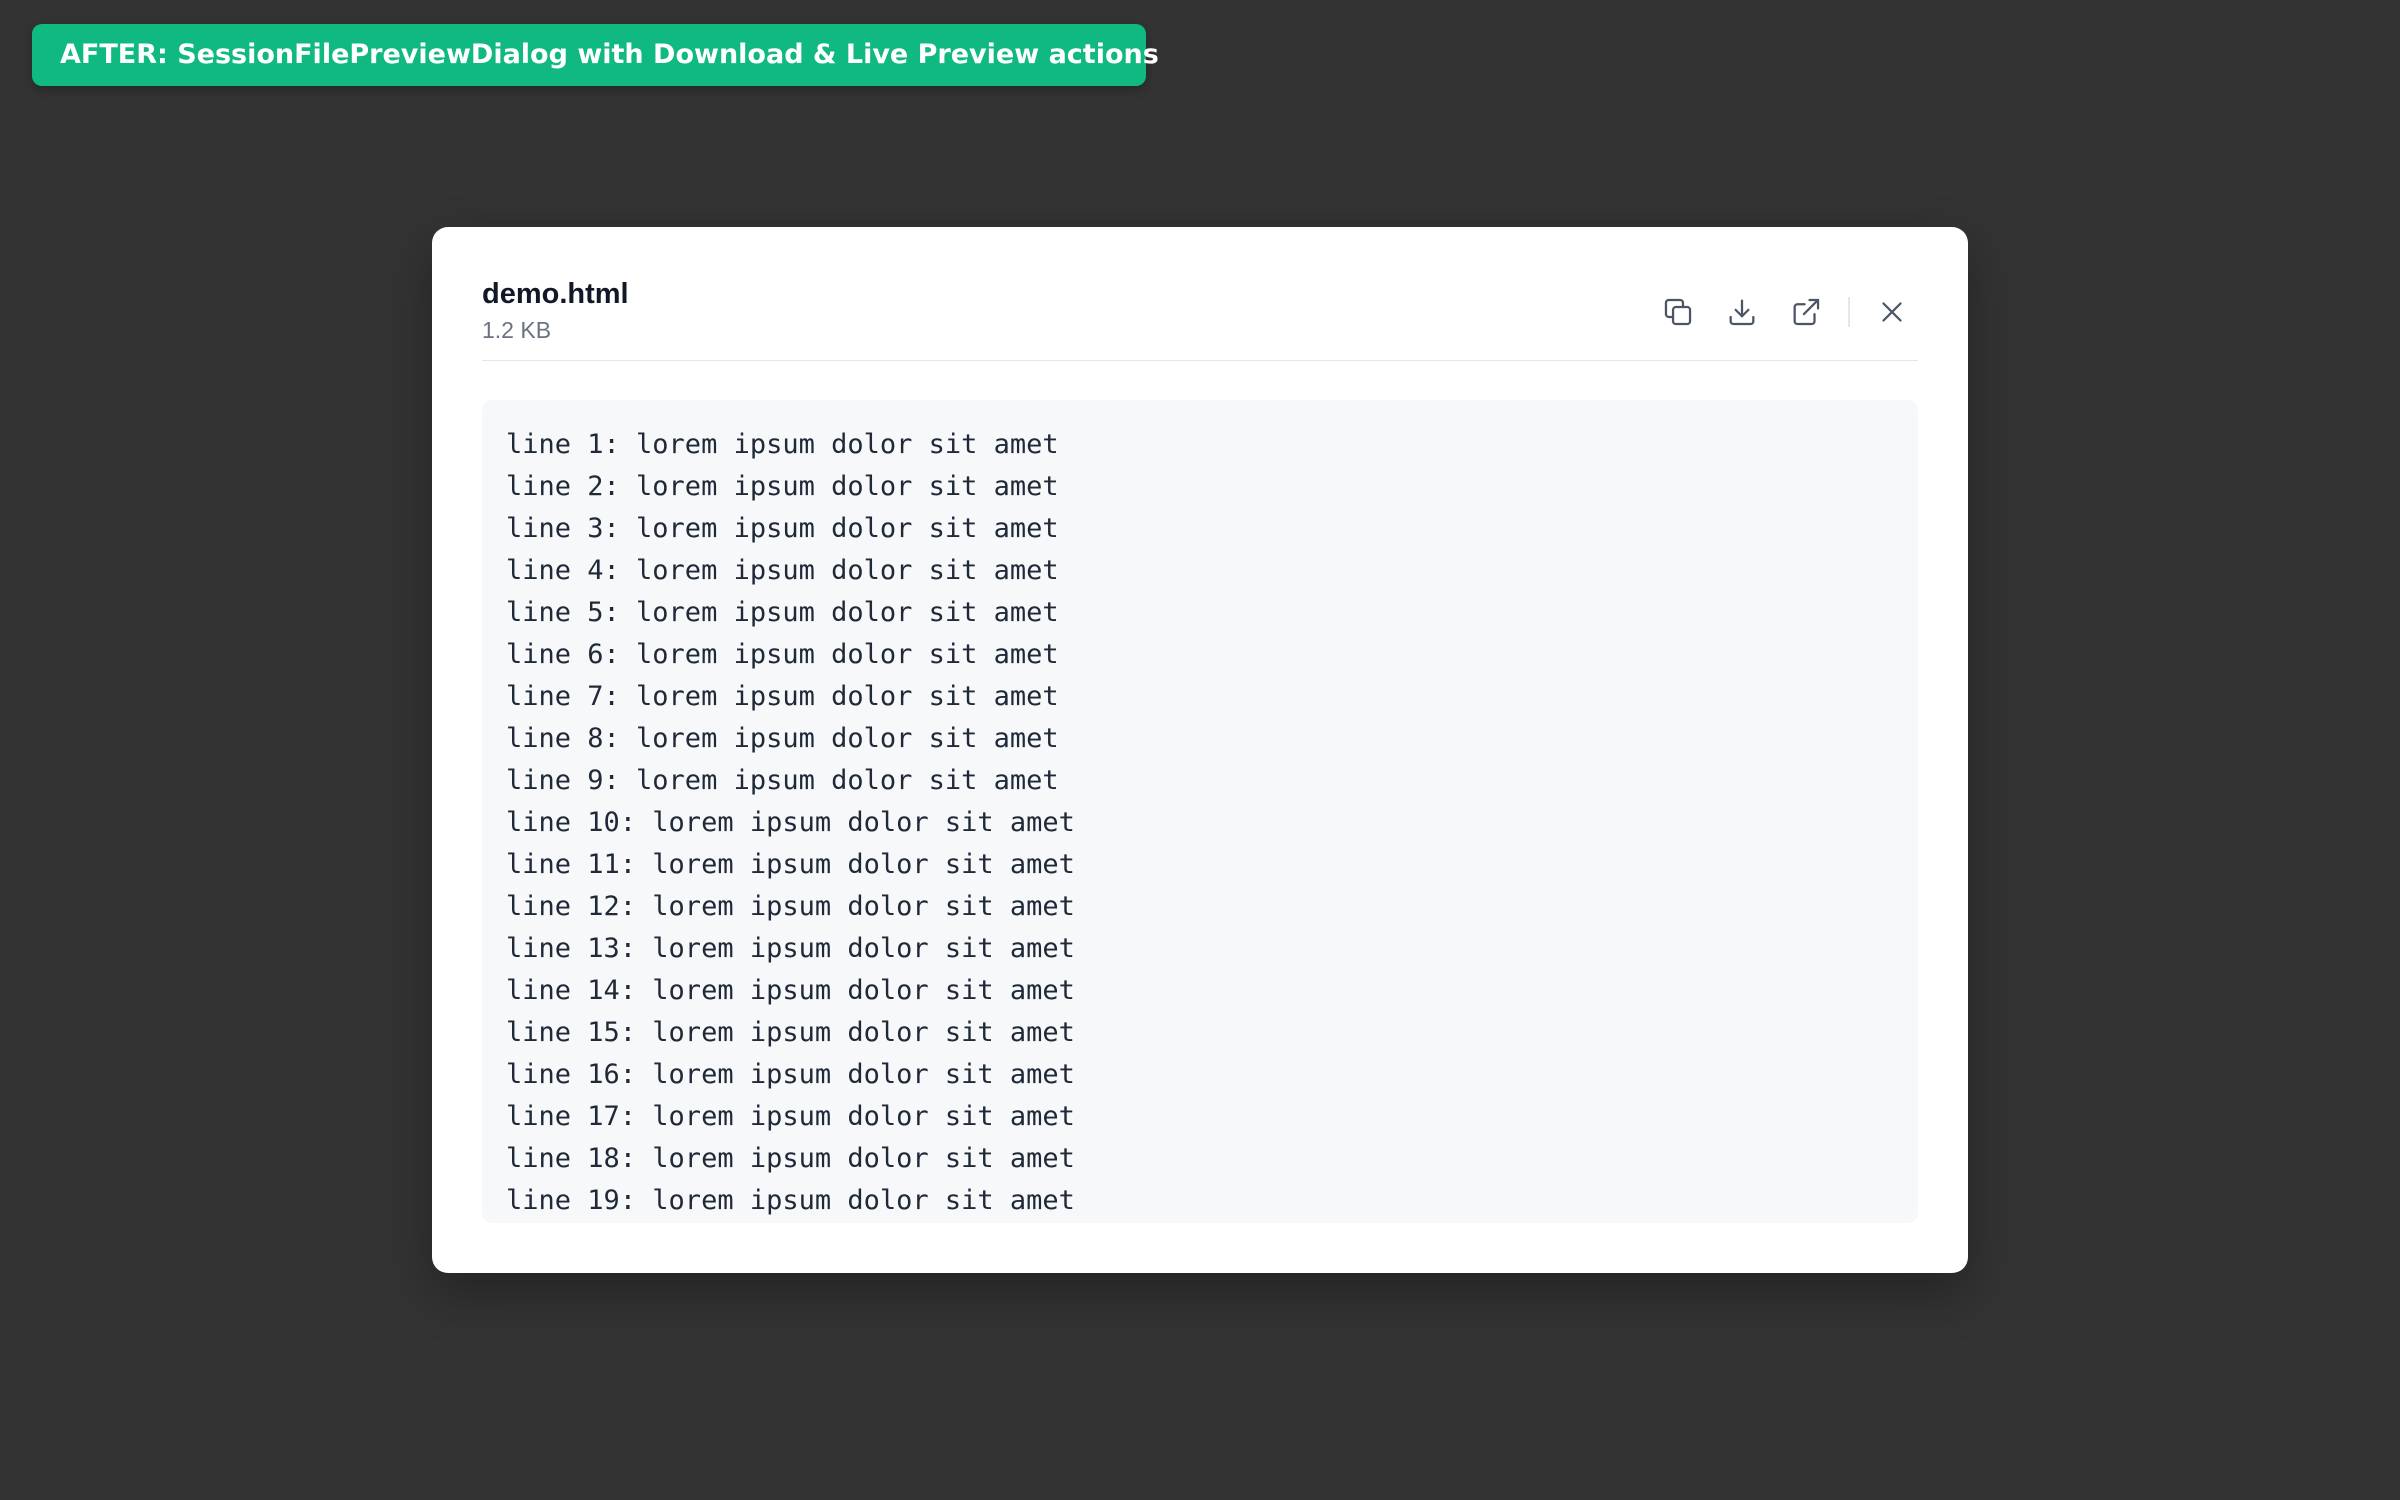 This screenshot has height=1500, width=2400. I want to click on code-line: line 17: lorem ipsum dolor sit amet, so click(790, 1116).